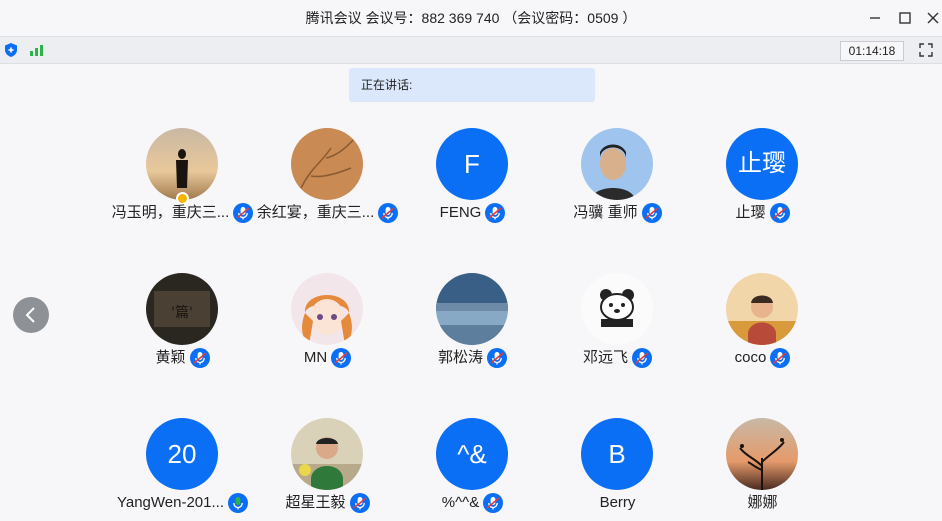 The height and width of the screenshot is (521, 942). I want to click on participant-name: 冯骥 重师, so click(605, 212).